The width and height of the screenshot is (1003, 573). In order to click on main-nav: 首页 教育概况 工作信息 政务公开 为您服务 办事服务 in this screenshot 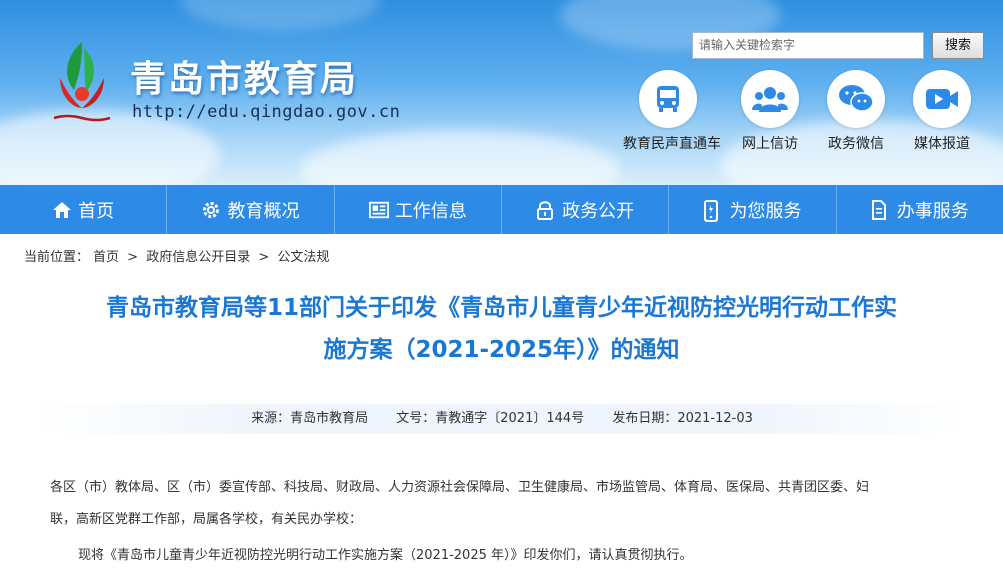, I will do `click(501, 209)`.